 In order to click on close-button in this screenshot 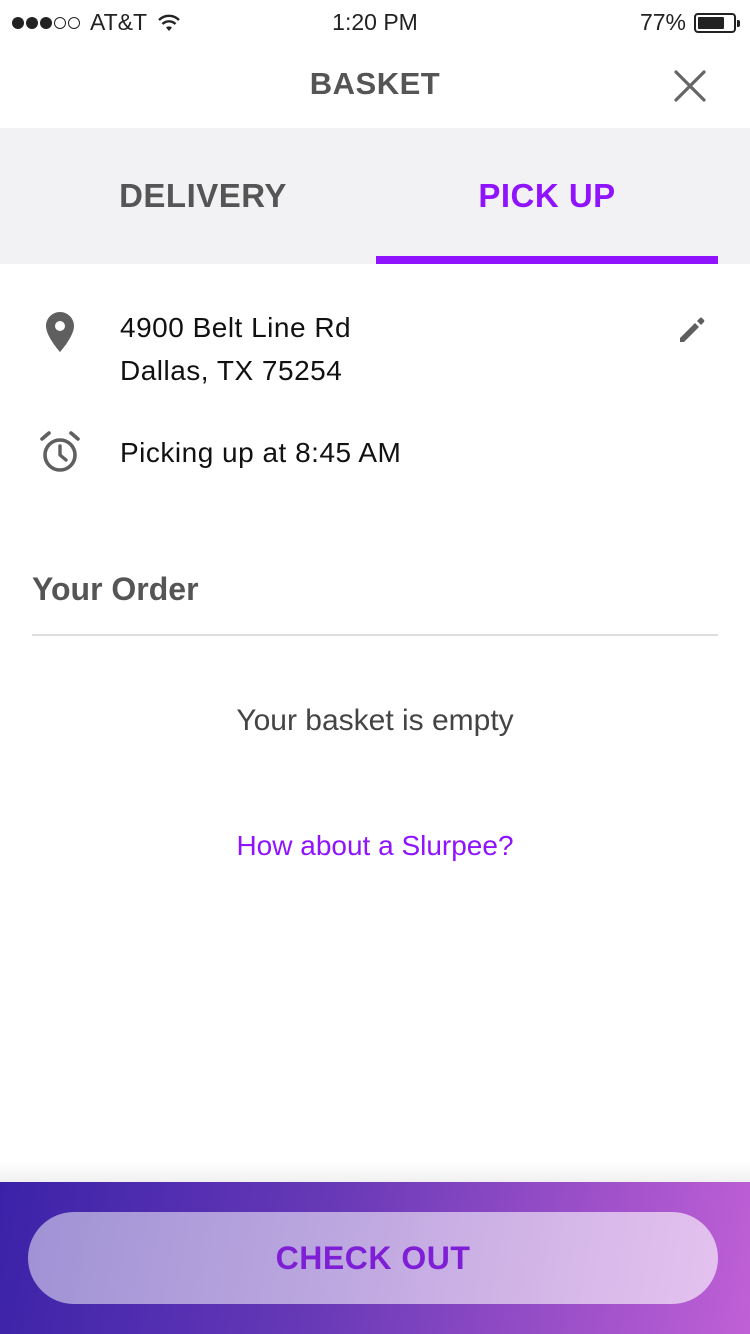, I will do `click(690, 86)`.